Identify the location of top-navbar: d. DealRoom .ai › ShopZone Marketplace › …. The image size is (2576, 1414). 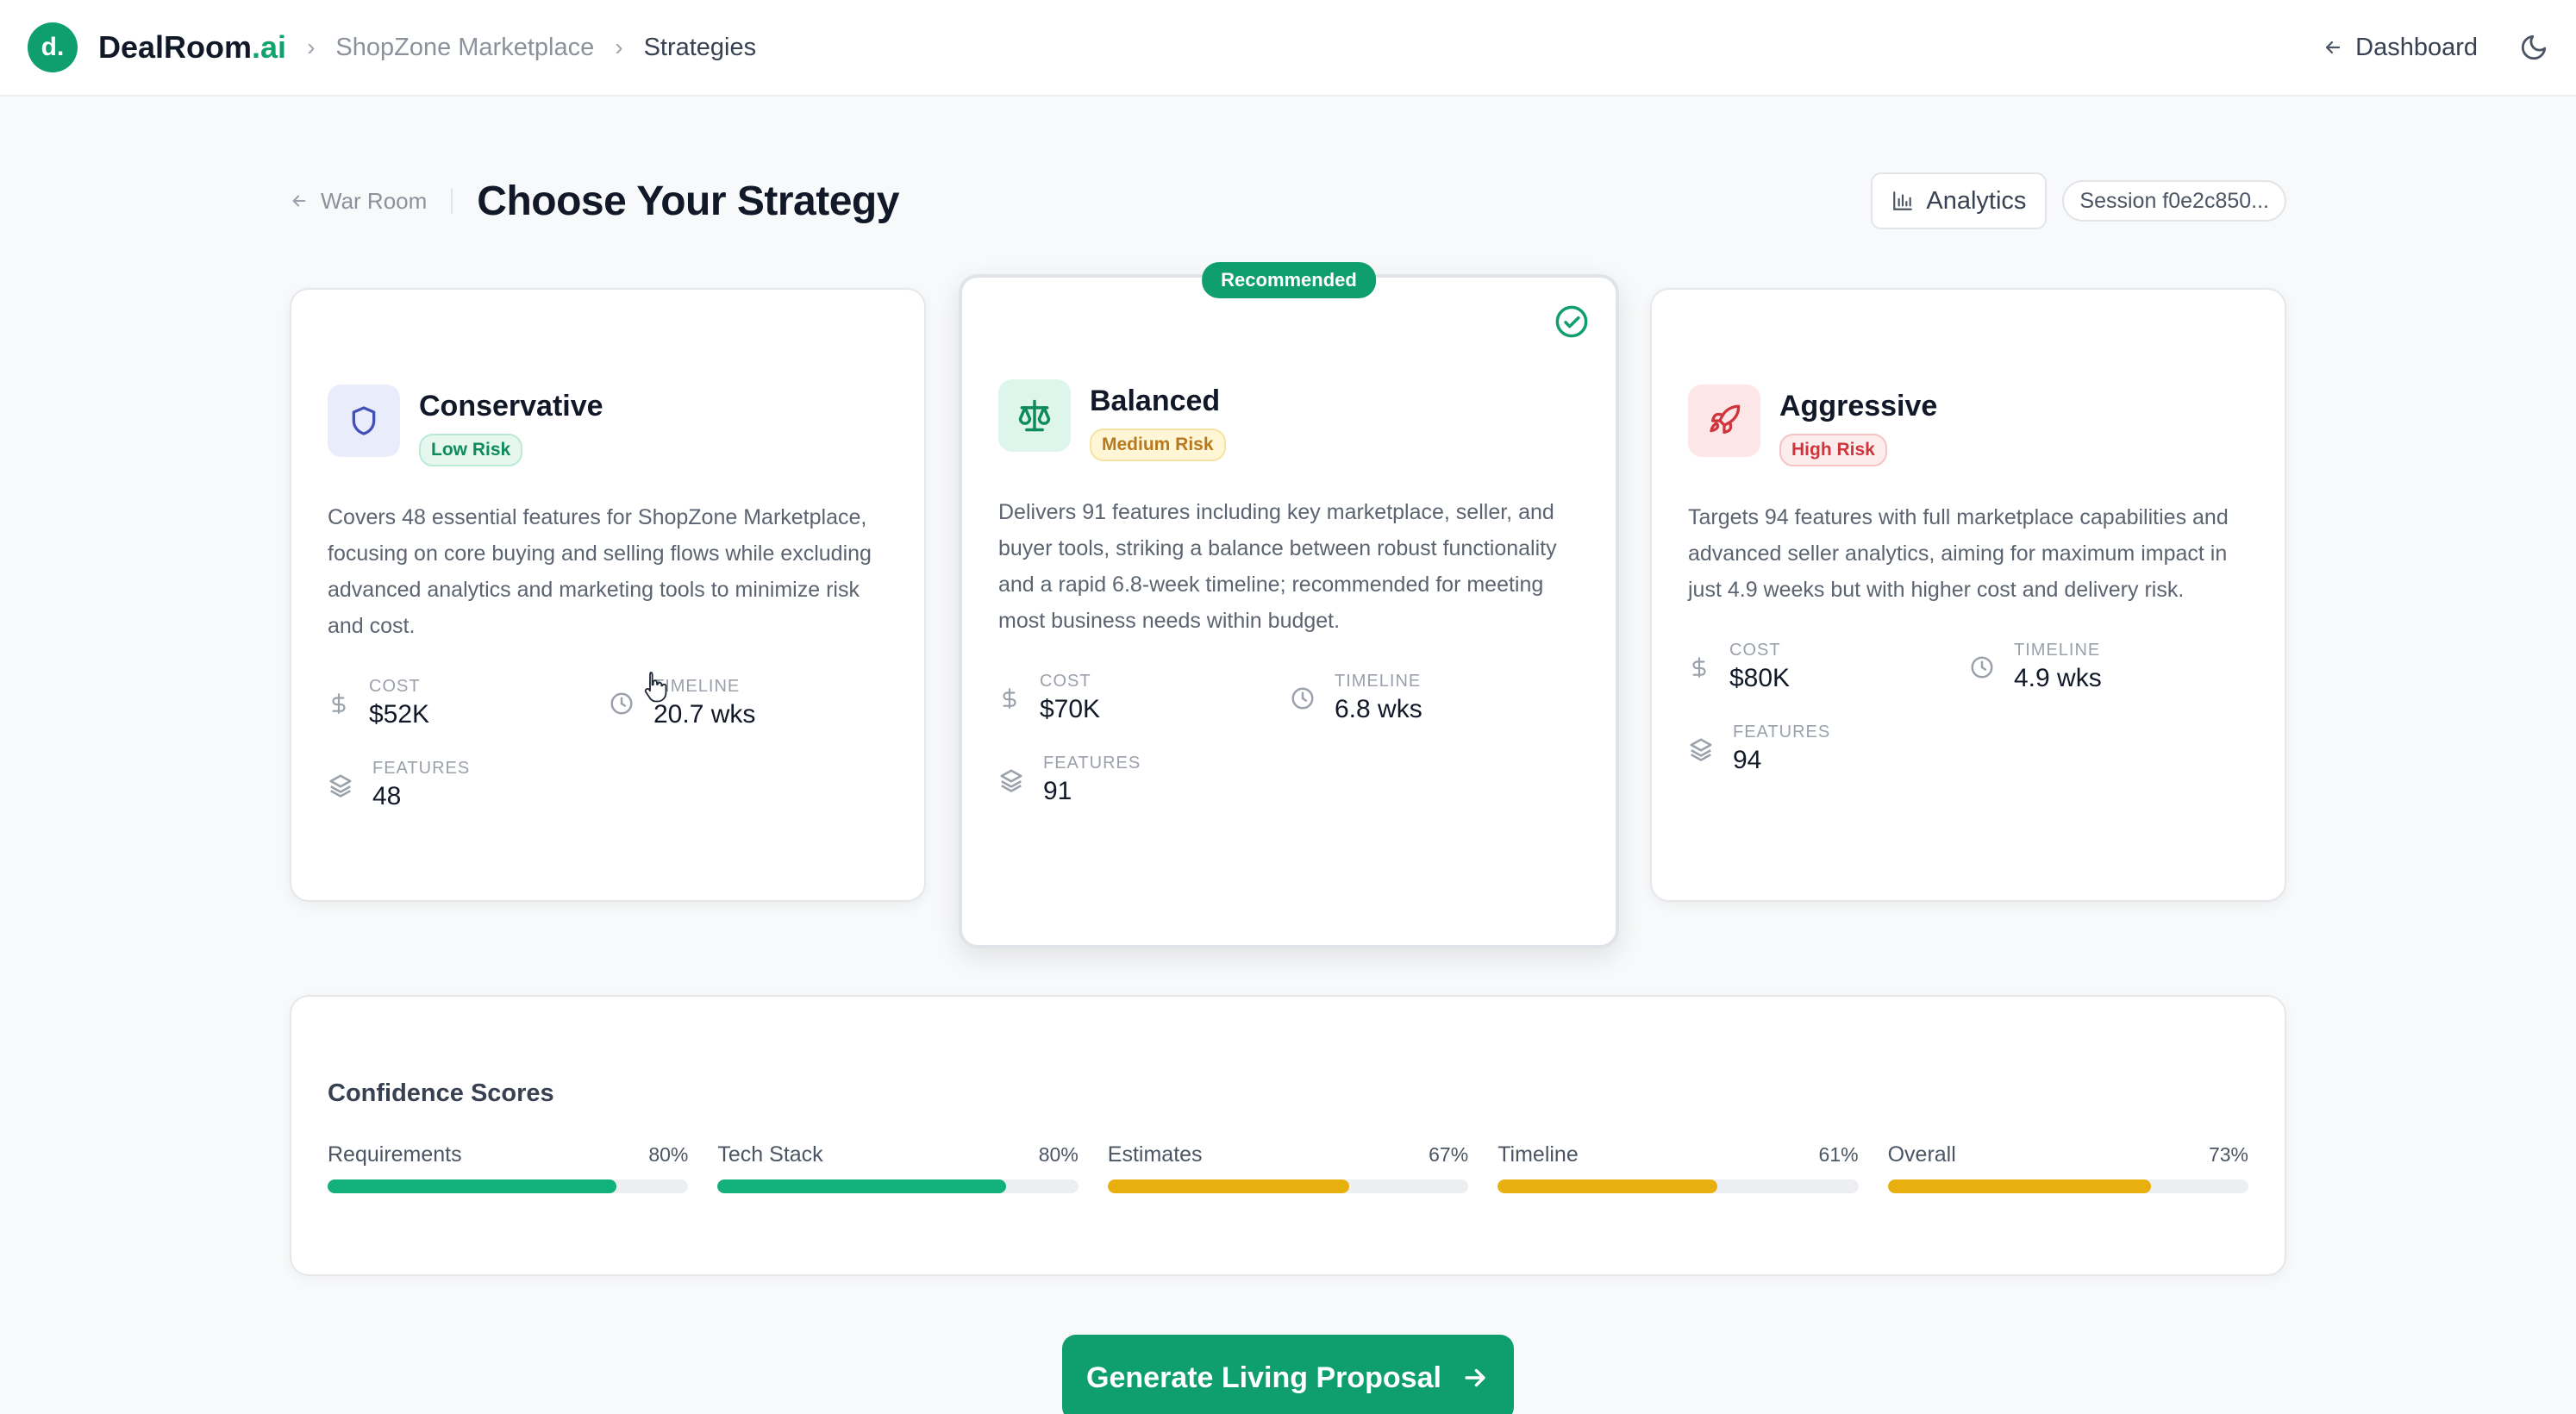
(1288, 48).